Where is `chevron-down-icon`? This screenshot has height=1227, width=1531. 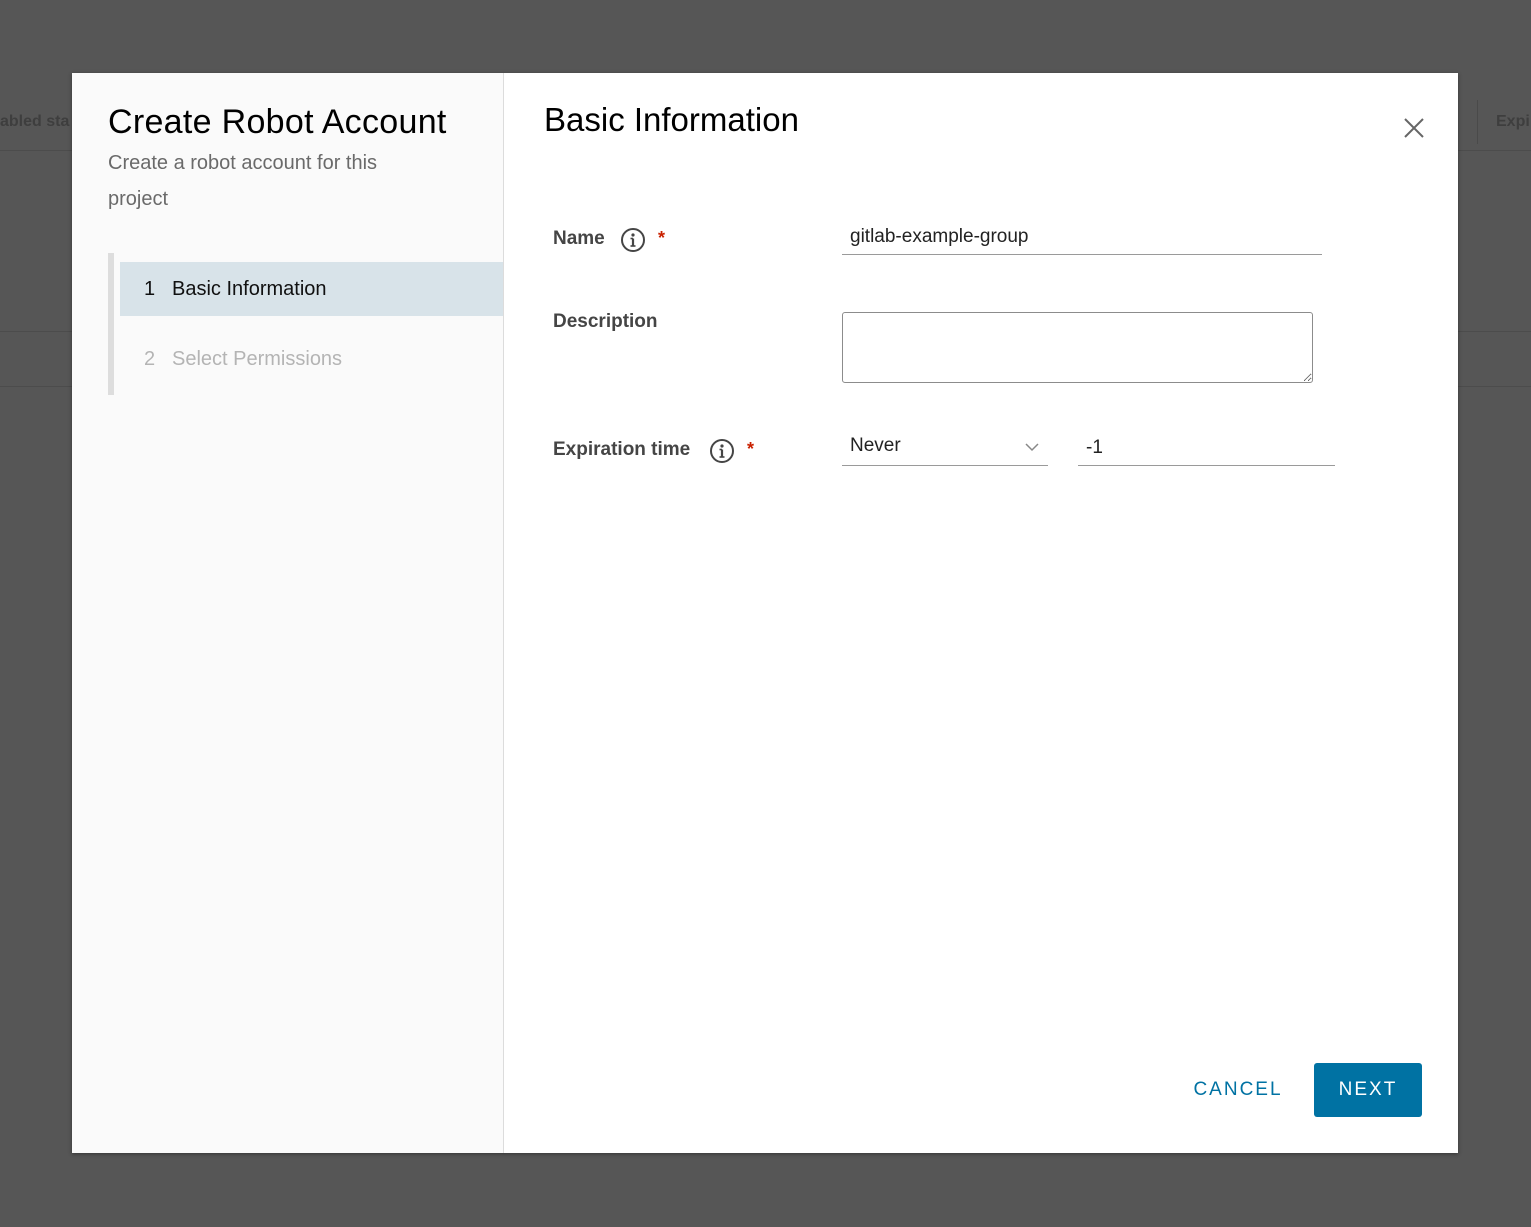
chevron-down-icon is located at coordinates (1032, 447).